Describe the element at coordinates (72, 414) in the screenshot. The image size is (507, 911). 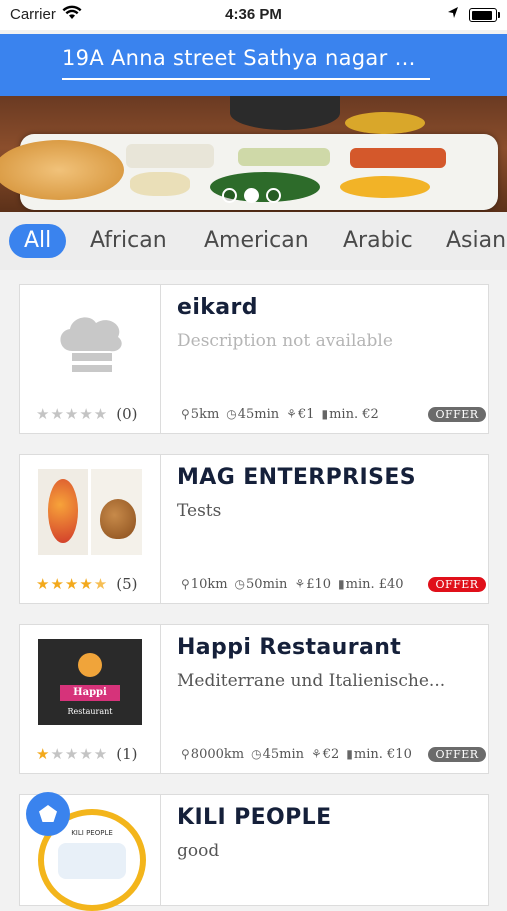
I see `star-icon: ★★★★★` at that location.